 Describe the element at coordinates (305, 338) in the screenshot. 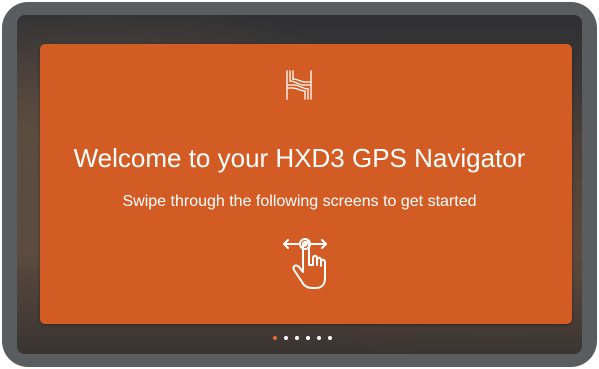

I see `page-indicator` at that location.